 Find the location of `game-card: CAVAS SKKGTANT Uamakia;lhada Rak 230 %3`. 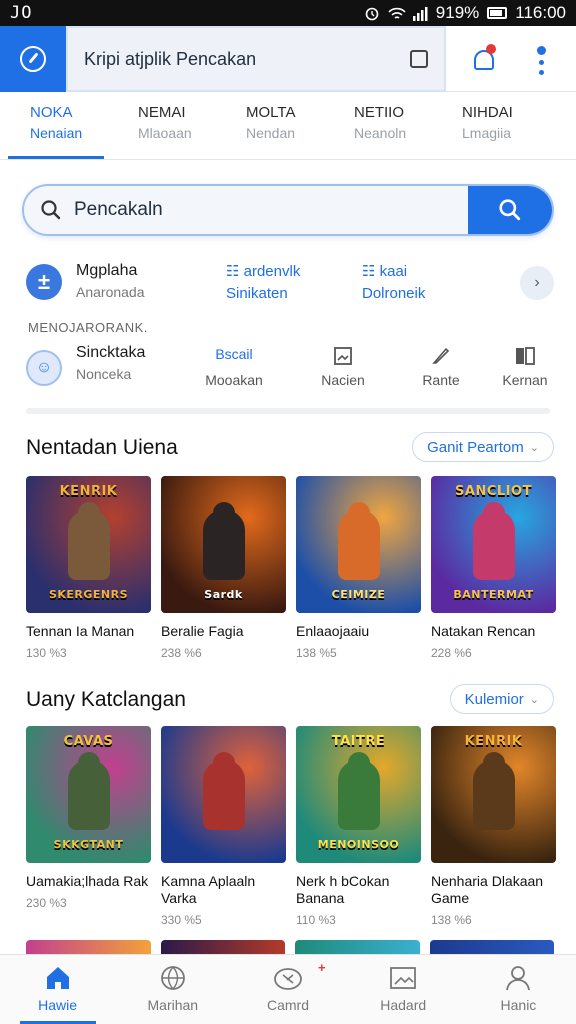

game-card: CAVAS SKKGTANT Uamakia;lhada Rak 230 %3 is located at coordinates (88, 826).